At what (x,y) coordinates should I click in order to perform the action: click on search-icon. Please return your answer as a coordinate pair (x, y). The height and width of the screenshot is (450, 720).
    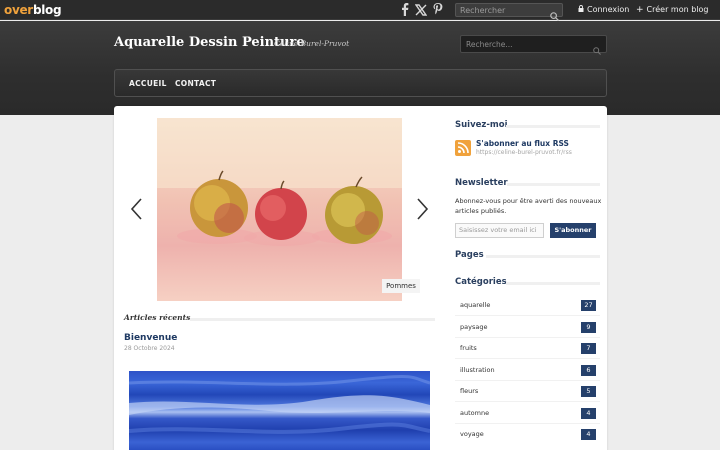
    Looking at the image, I should click on (597, 49).